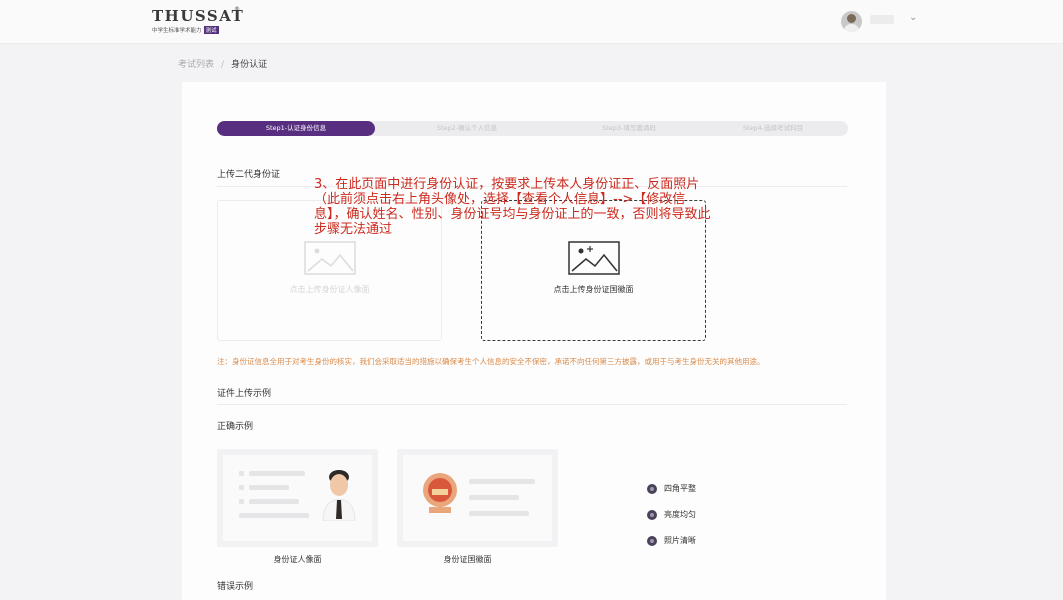  I want to click on sample-id-front, so click(297, 498).